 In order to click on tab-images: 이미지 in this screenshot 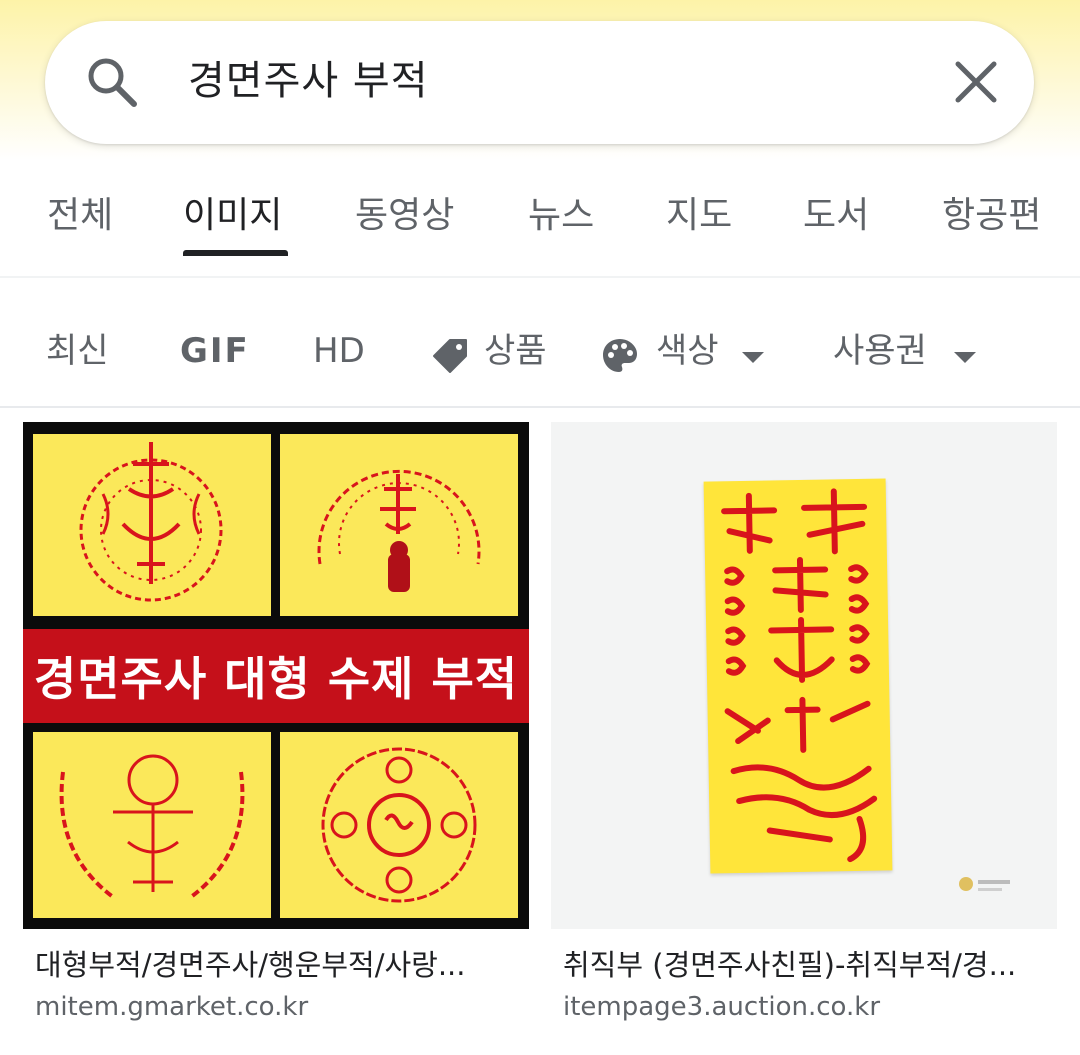, I will do `click(232, 216)`.